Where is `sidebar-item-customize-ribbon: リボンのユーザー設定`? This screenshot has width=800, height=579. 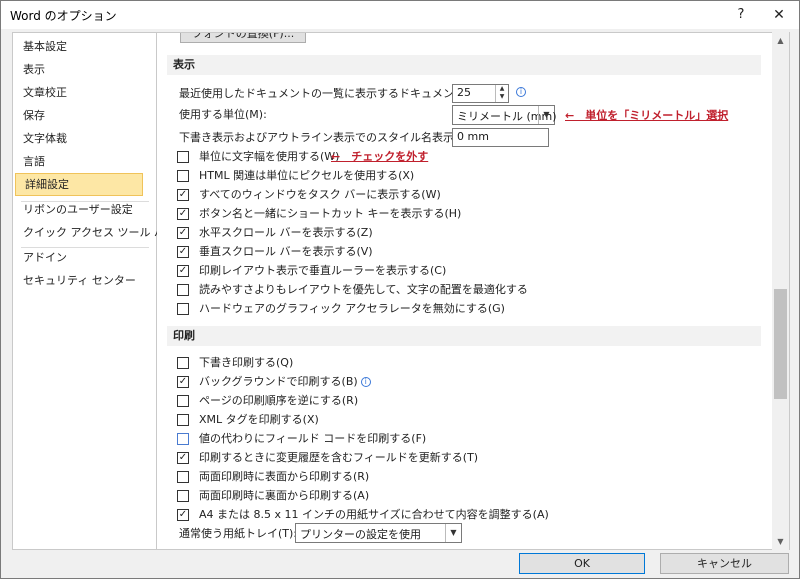
sidebar-item-customize-ribbon: リボンのユーザー設定 is located at coordinates (84, 209).